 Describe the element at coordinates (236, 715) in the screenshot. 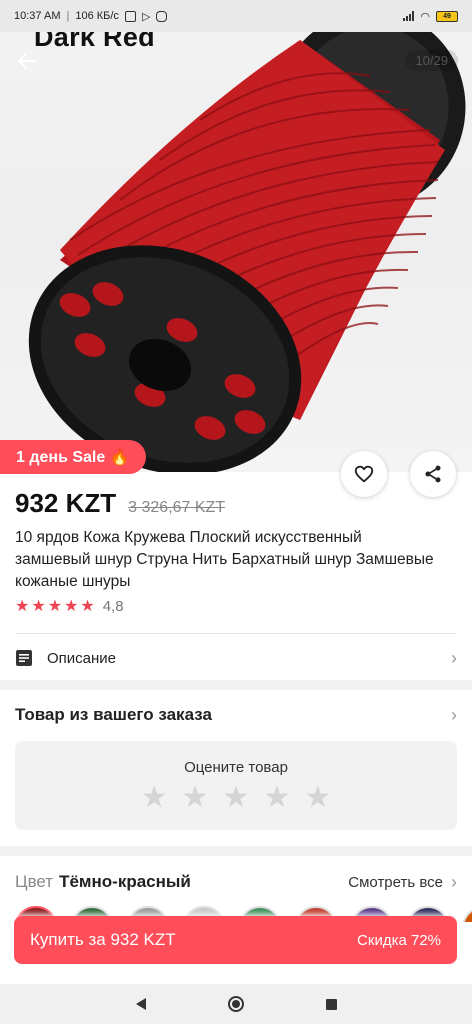

I see `order-section-header: Товар из вашего заказа ›` at that location.